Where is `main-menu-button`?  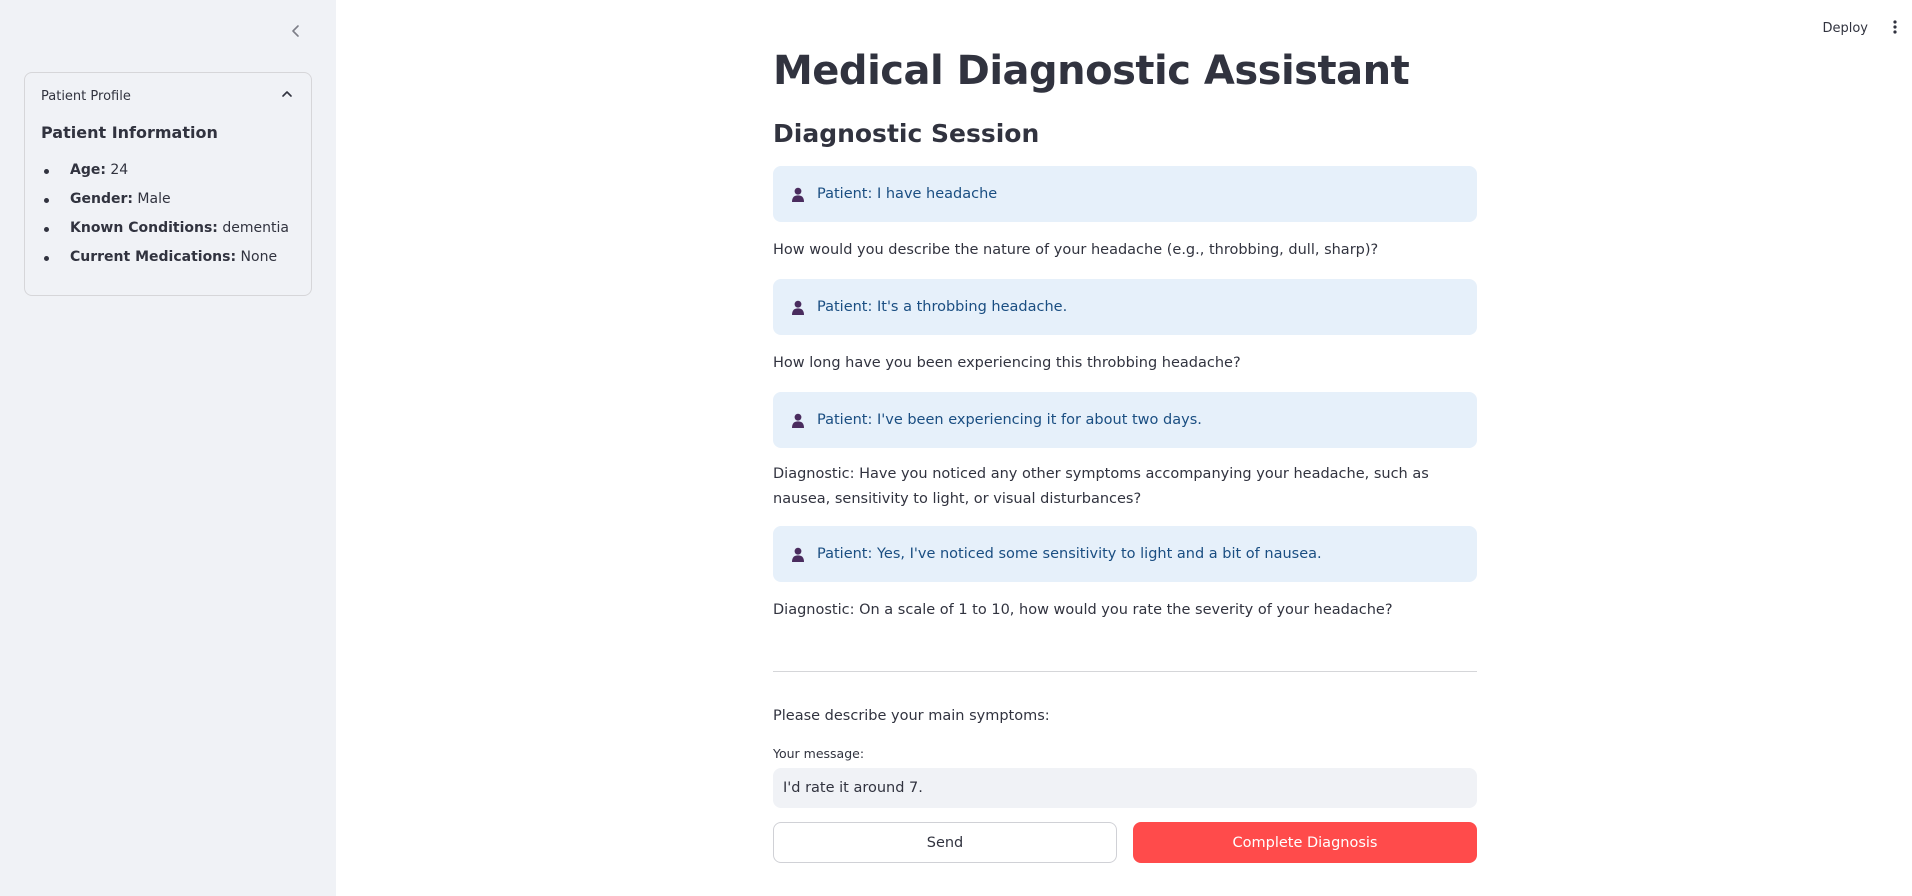
main-menu-button is located at coordinates (1895, 28).